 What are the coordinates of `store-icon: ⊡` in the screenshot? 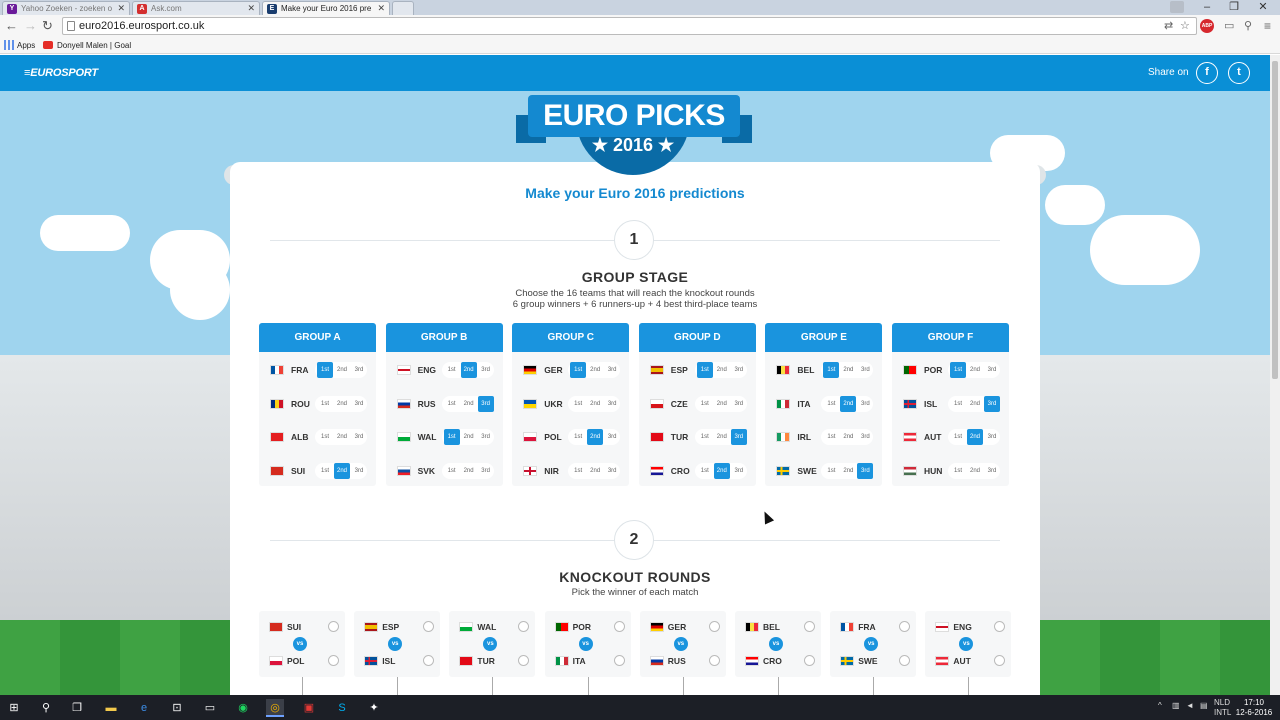 It's located at (177, 708).